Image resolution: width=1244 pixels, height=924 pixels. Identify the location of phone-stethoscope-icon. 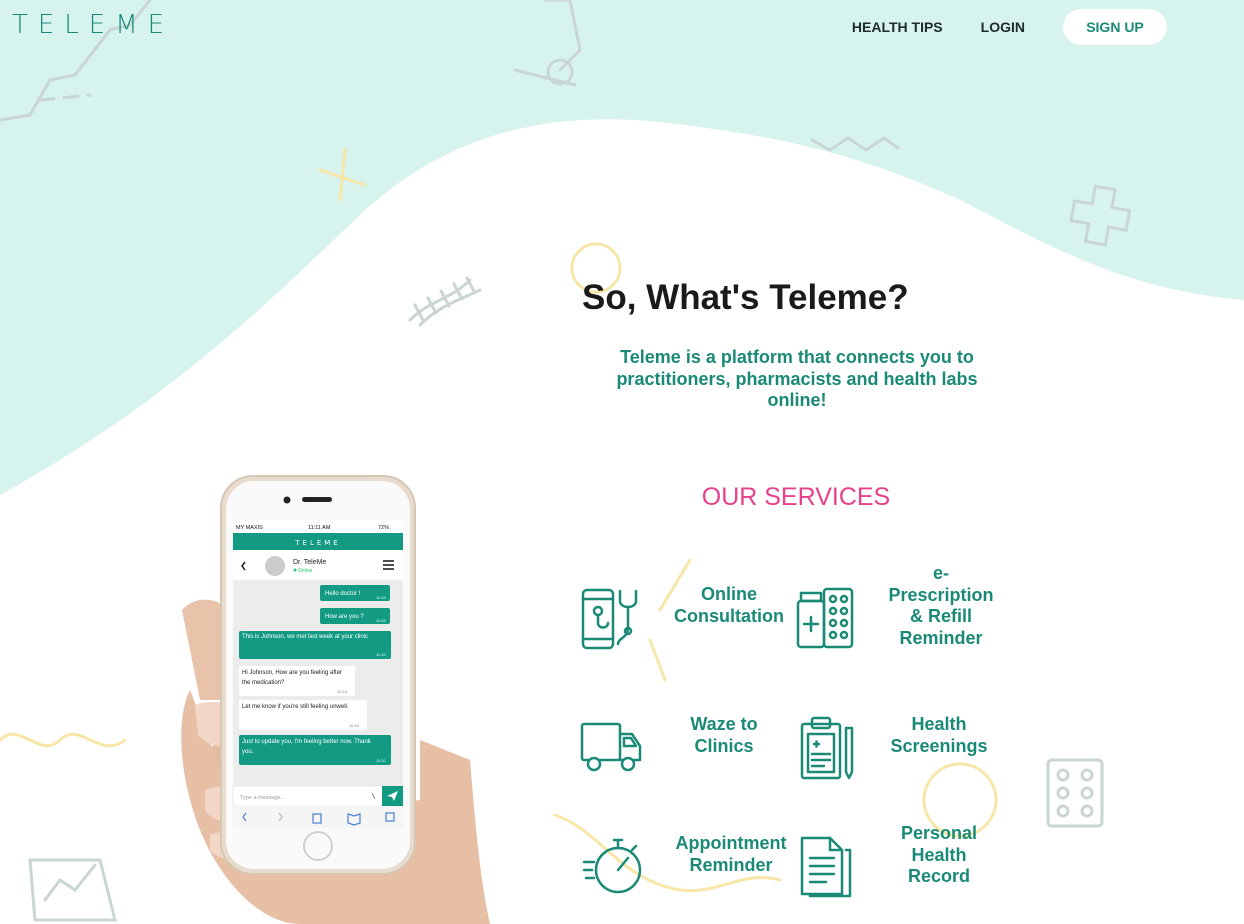
(609, 619).